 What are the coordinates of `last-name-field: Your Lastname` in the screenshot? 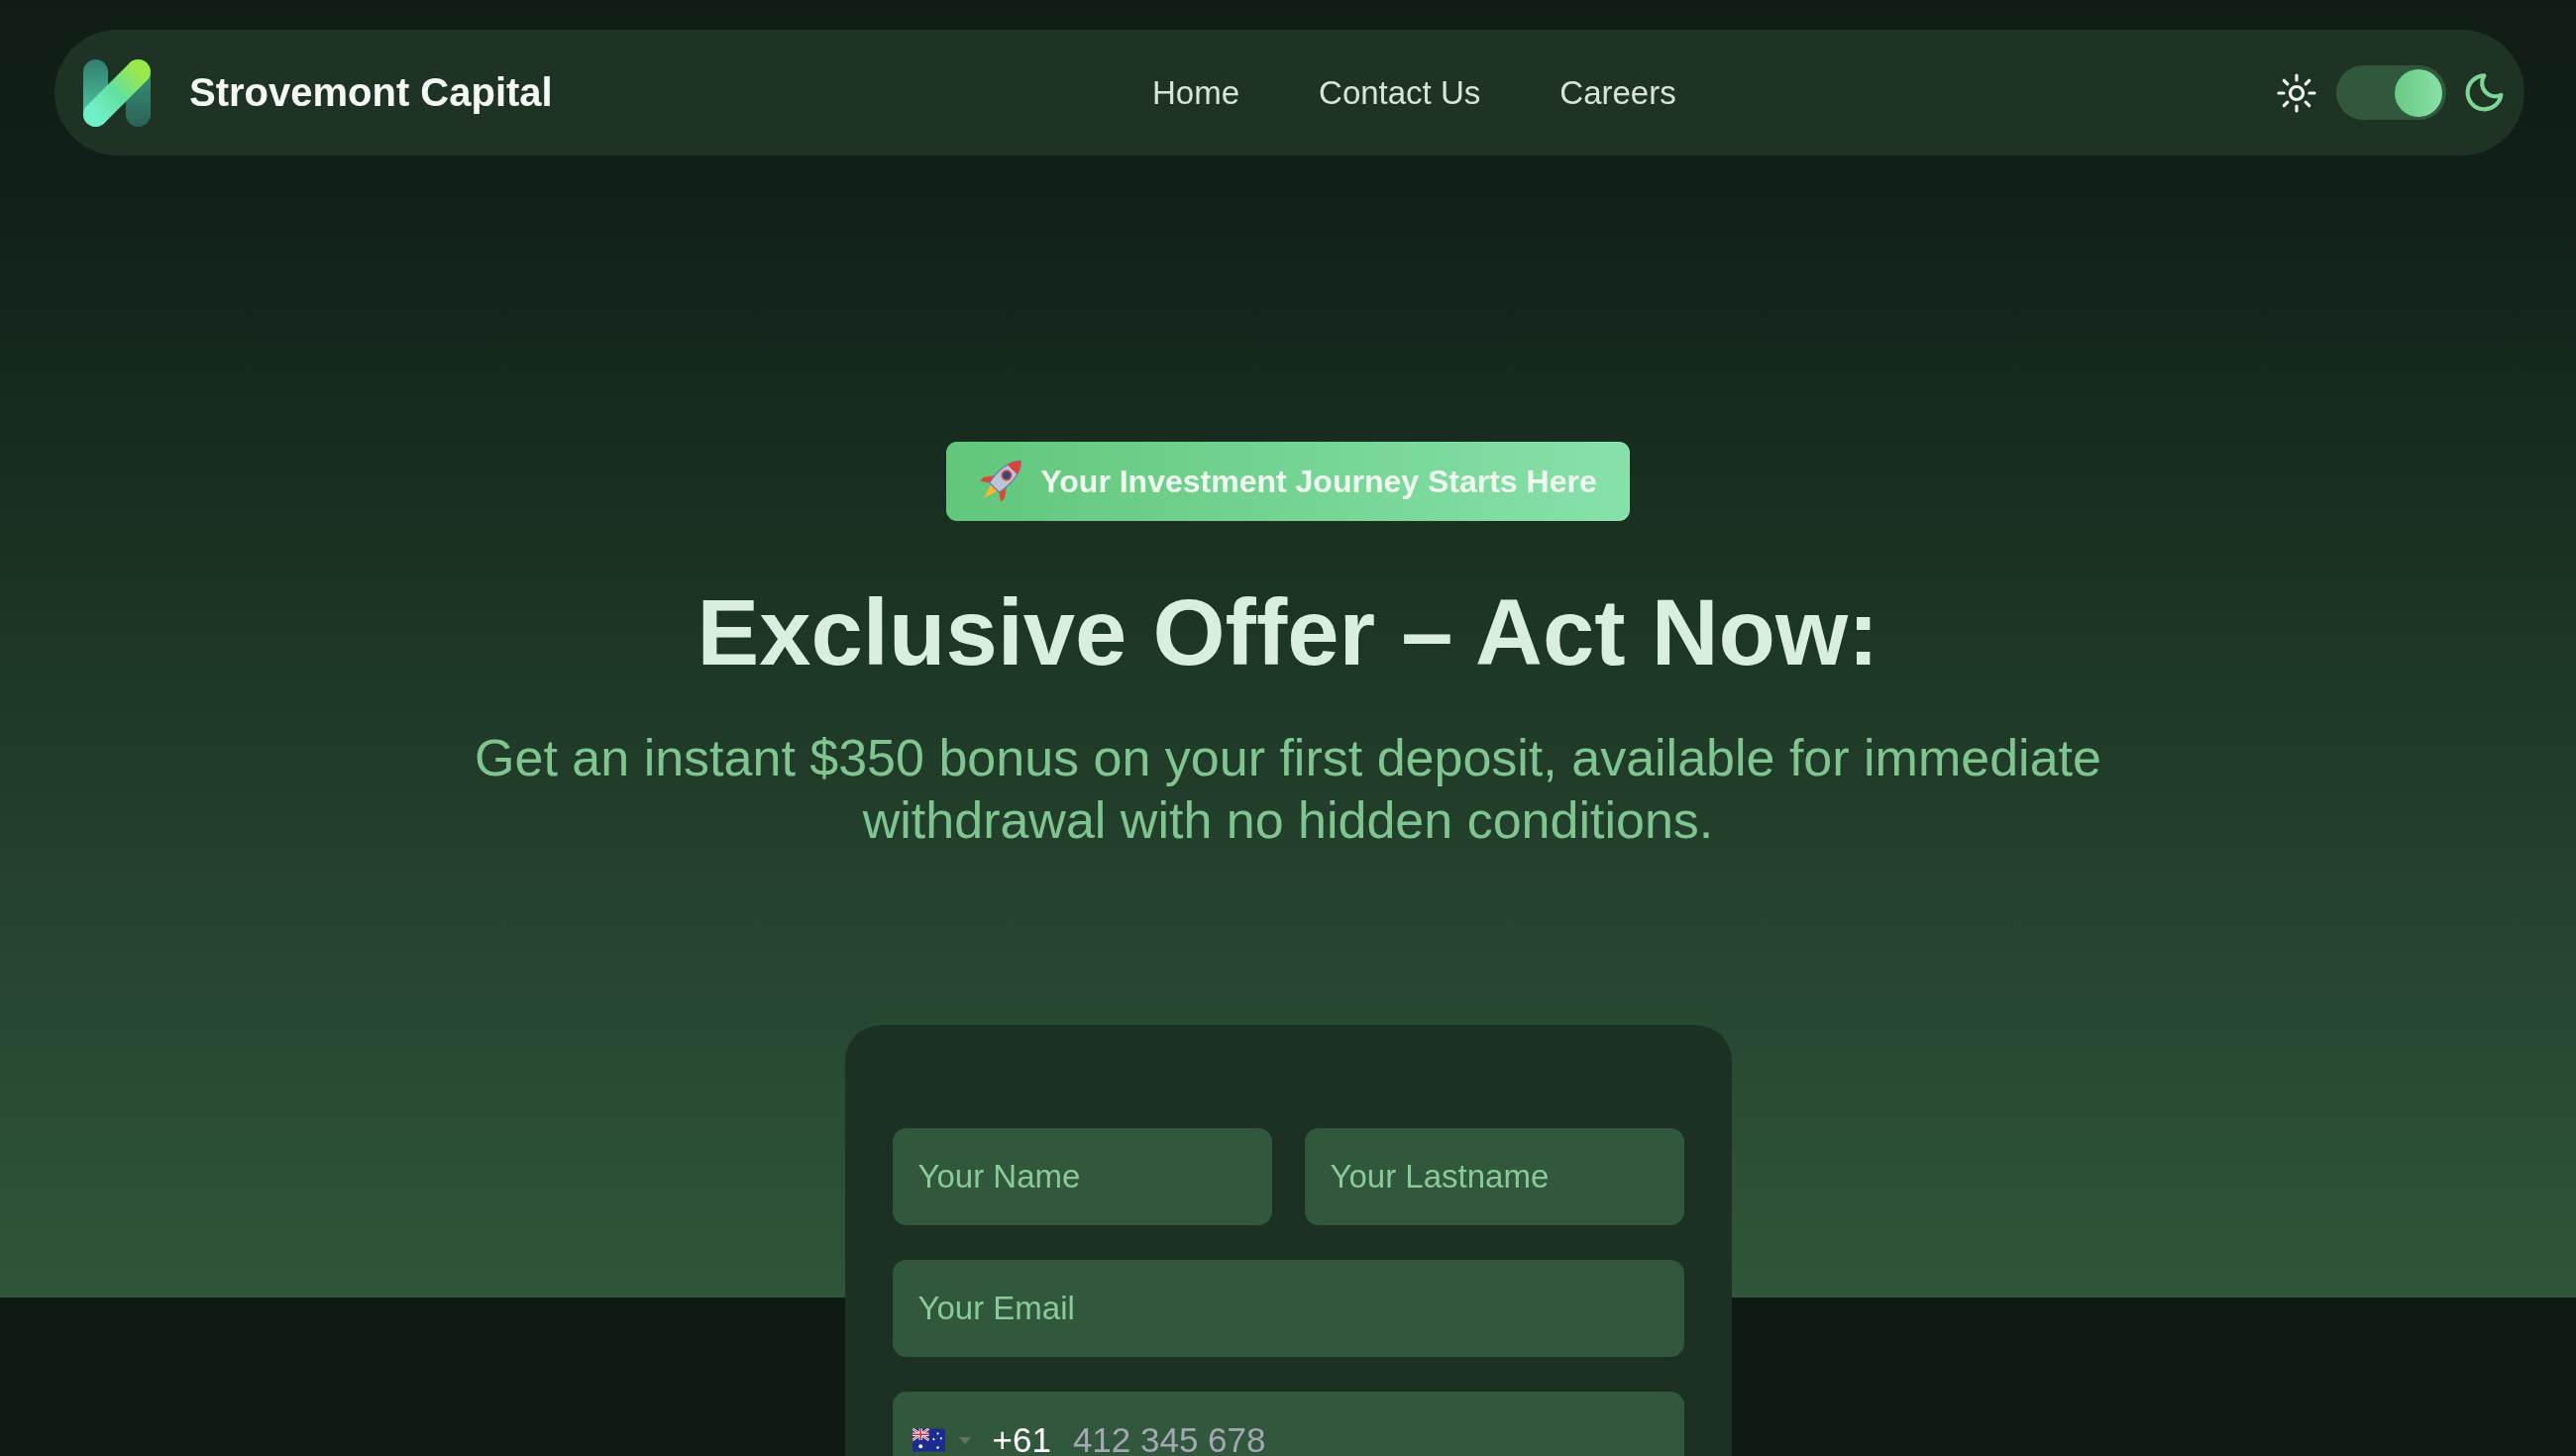 It's located at (1494, 1176).